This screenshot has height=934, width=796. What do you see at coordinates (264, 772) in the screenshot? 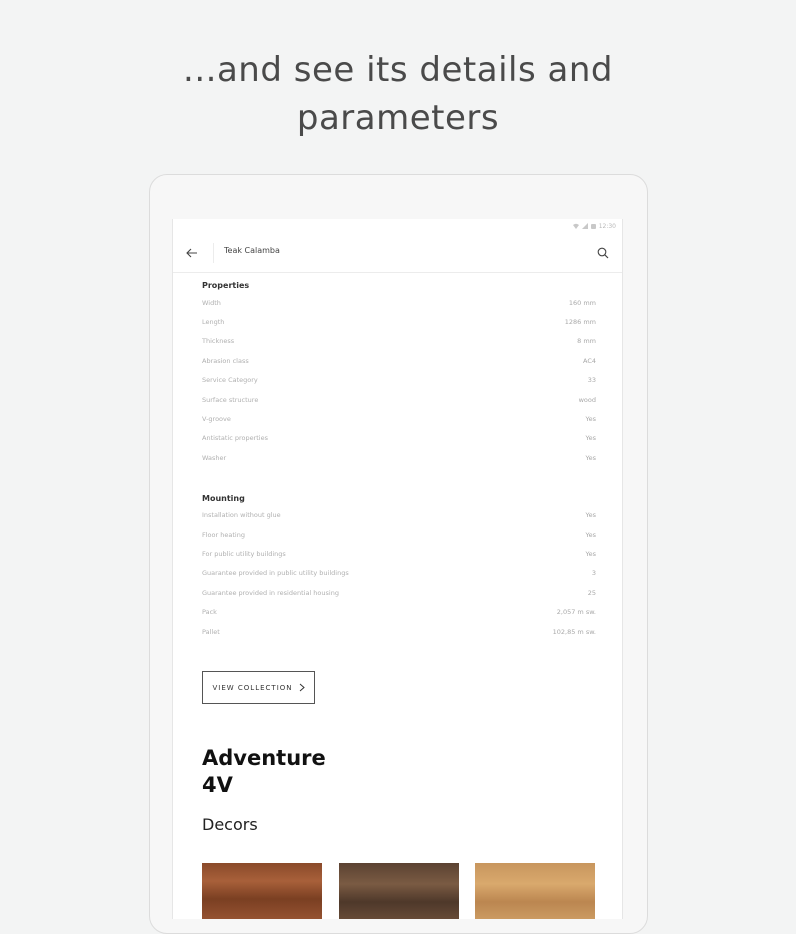
I see `collection-title: Adventure 4V` at bounding box center [264, 772].